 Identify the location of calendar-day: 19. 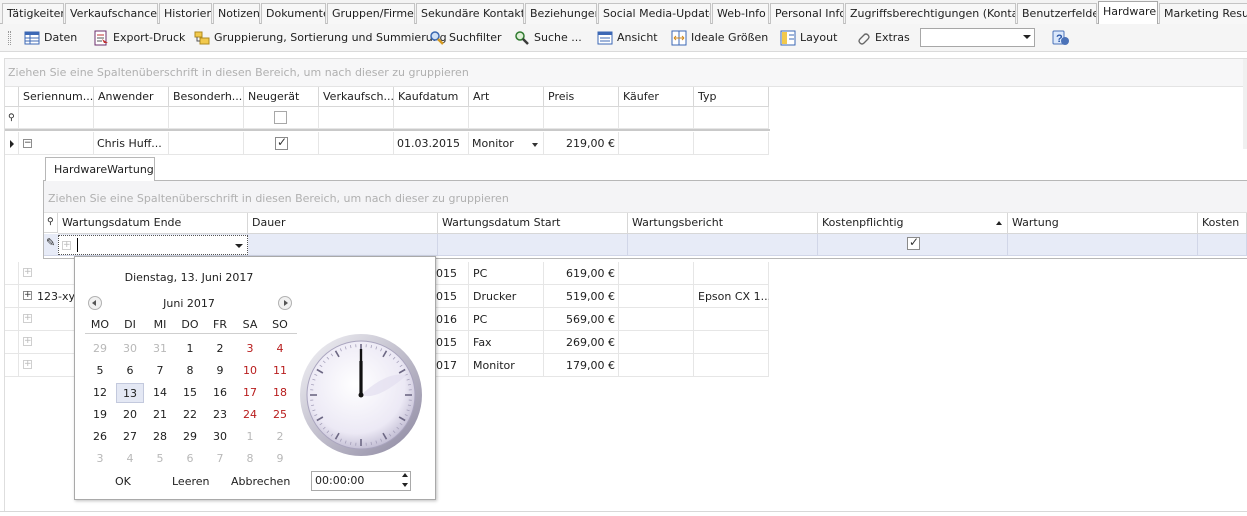
(100, 415).